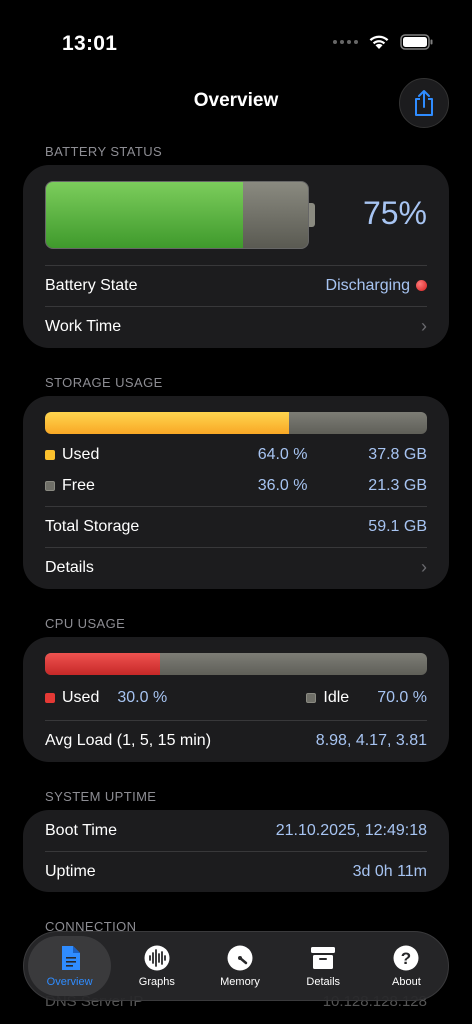  What do you see at coordinates (78, 485) in the screenshot?
I see `storage-free-label: Free` at bounding box center [78, 485].